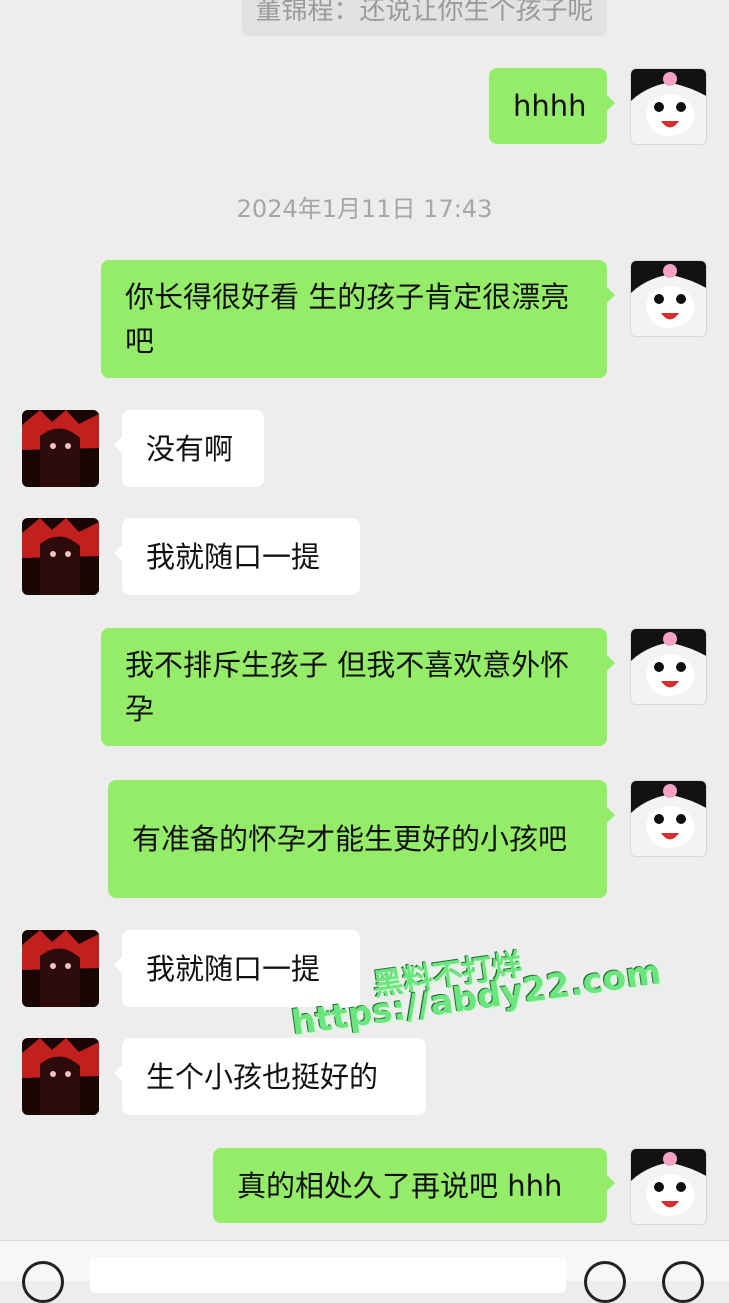 This screenshot has height=1303, width=729. I want to click on emoji-icon, so click(605, 1282).